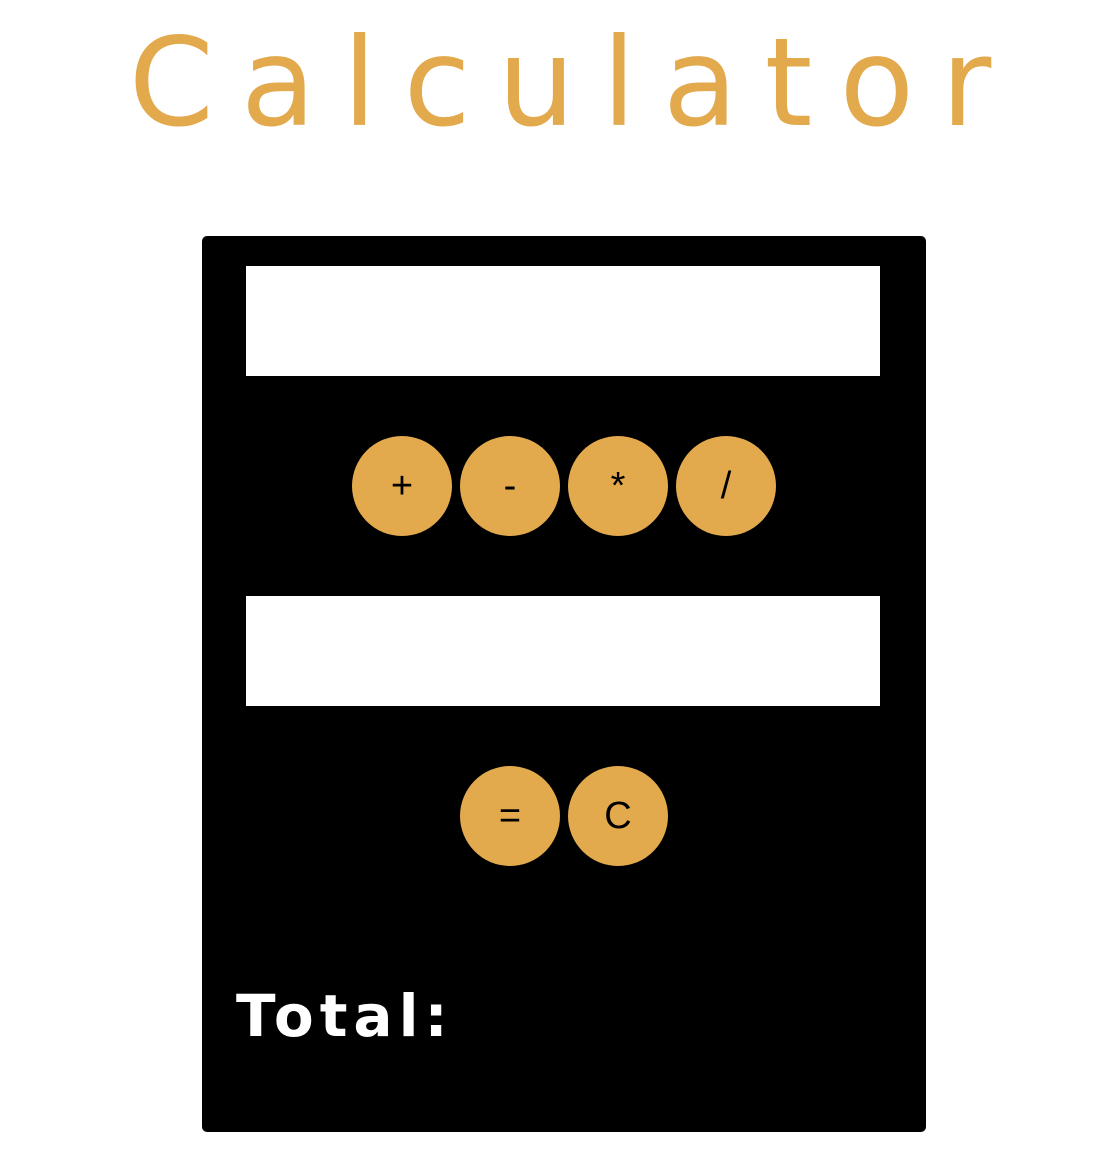 The height and width of the screenshot is (1170, 1120). I want to click on total-label: Total:, so click(345, 1016).